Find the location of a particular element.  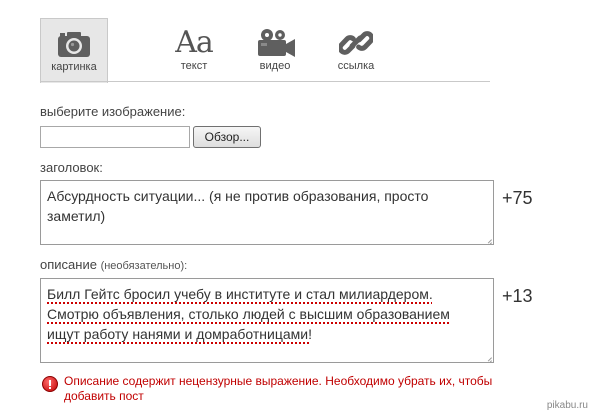

camera-icon is located at coordinates (74, 44).